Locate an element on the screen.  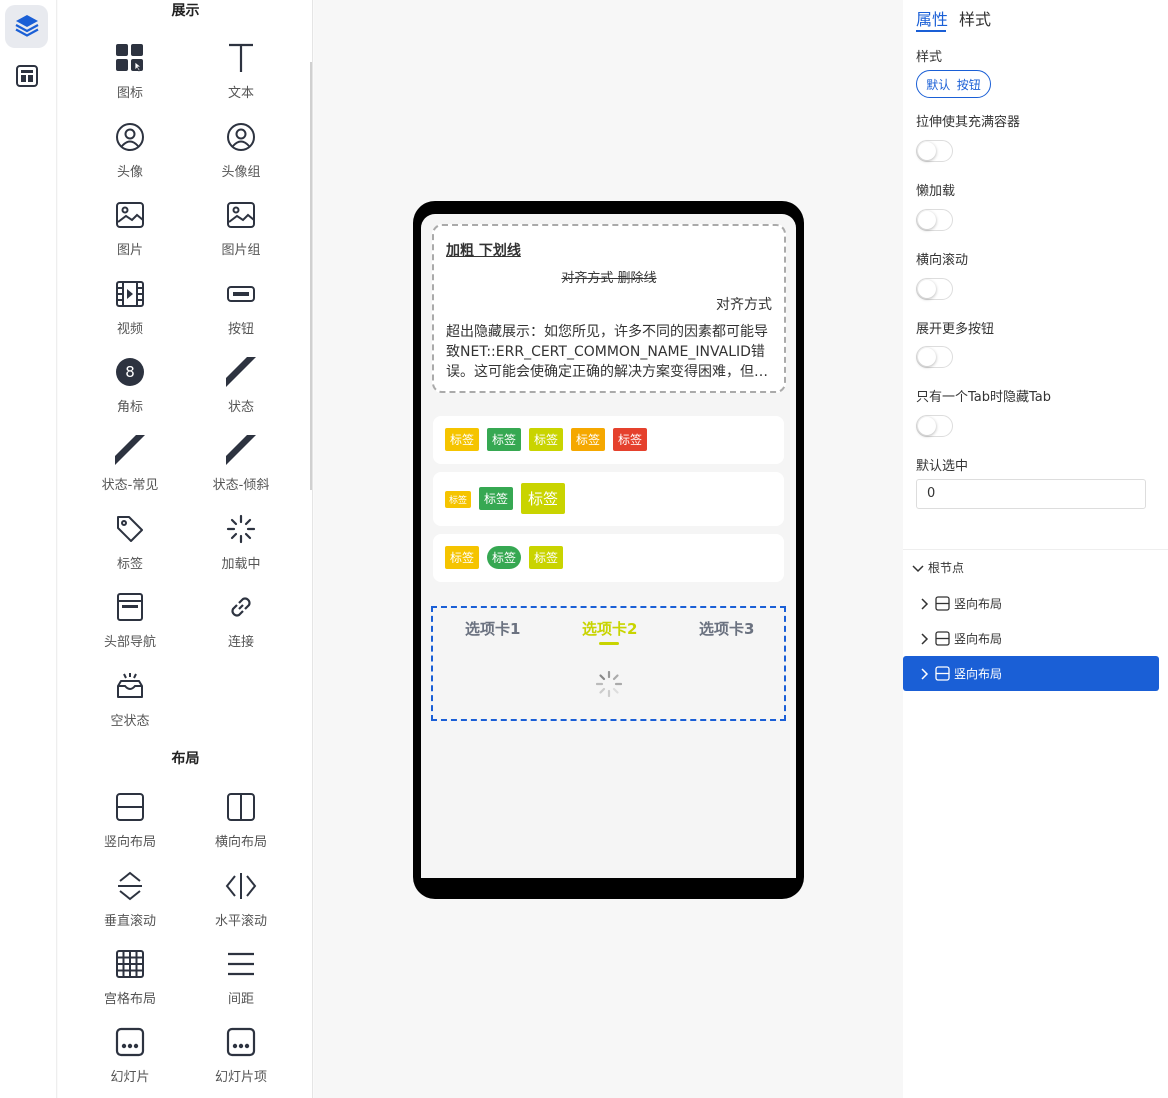
slideshow-icon is located at coordinates (130, 1042).